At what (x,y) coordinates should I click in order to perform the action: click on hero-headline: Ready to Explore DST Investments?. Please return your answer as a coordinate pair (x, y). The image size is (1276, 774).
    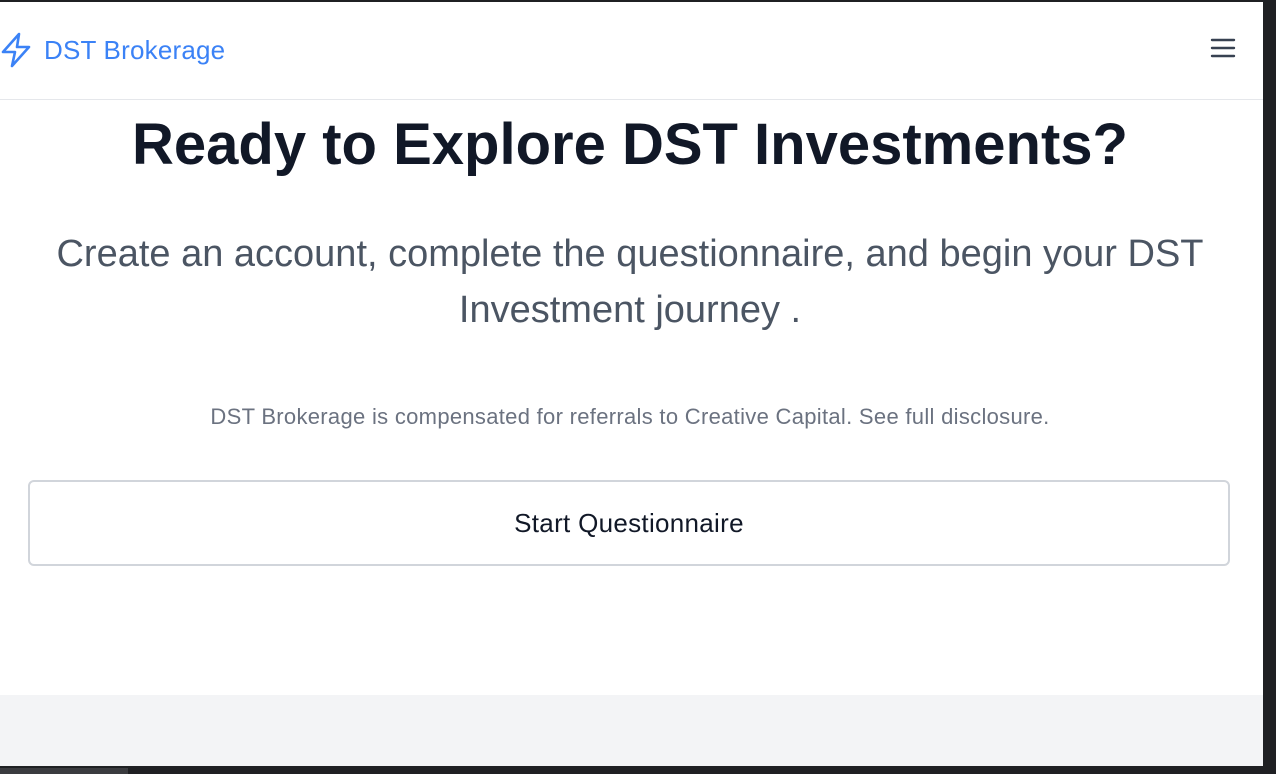
    Looking at the image, I should click on (630, 144).